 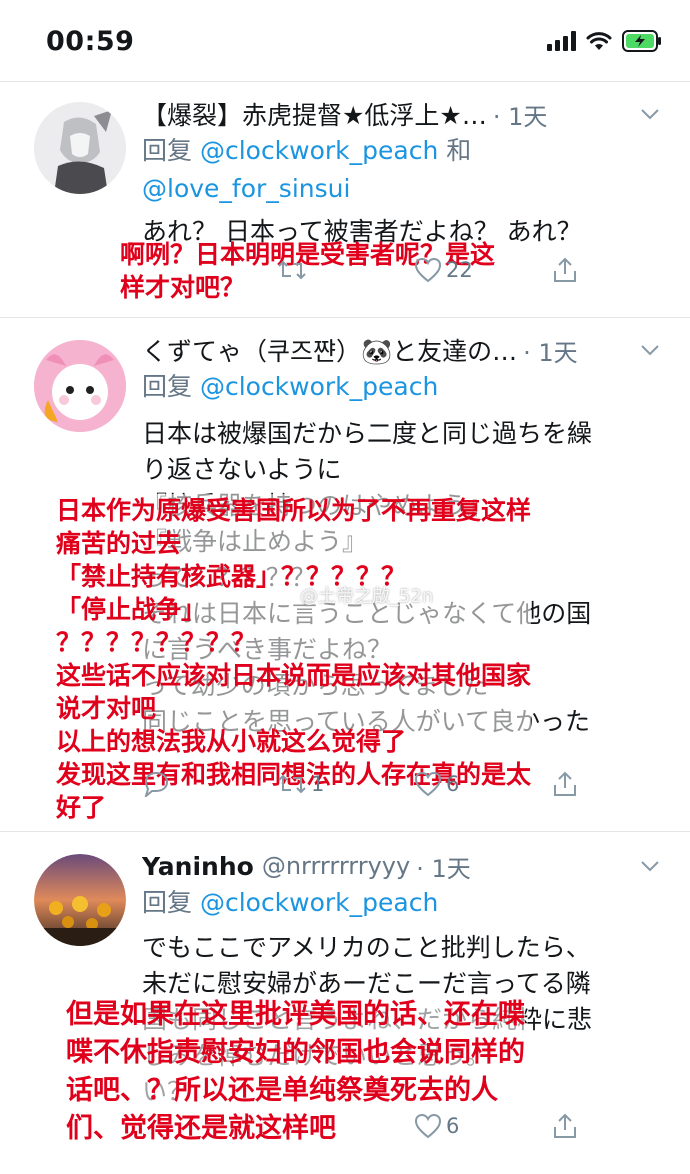 I want to click on translation-line: 「禁止持有核武器」？？？？？, so click(x=231, y=576).